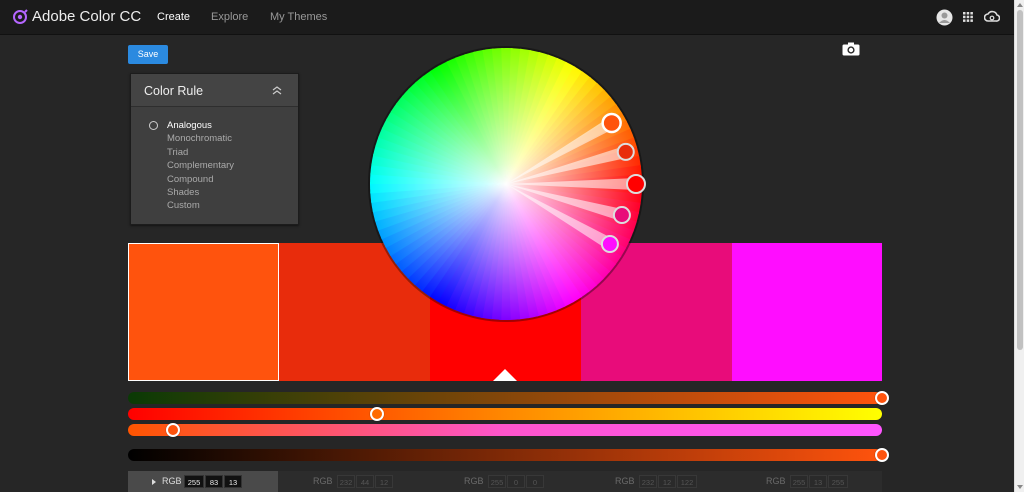 This screenshot has width=1024, height=492. What do you see at coordinates (214, 205) in the screenshot?
I see `rule-option-custom: Custom` at bounding box center [214, 205].